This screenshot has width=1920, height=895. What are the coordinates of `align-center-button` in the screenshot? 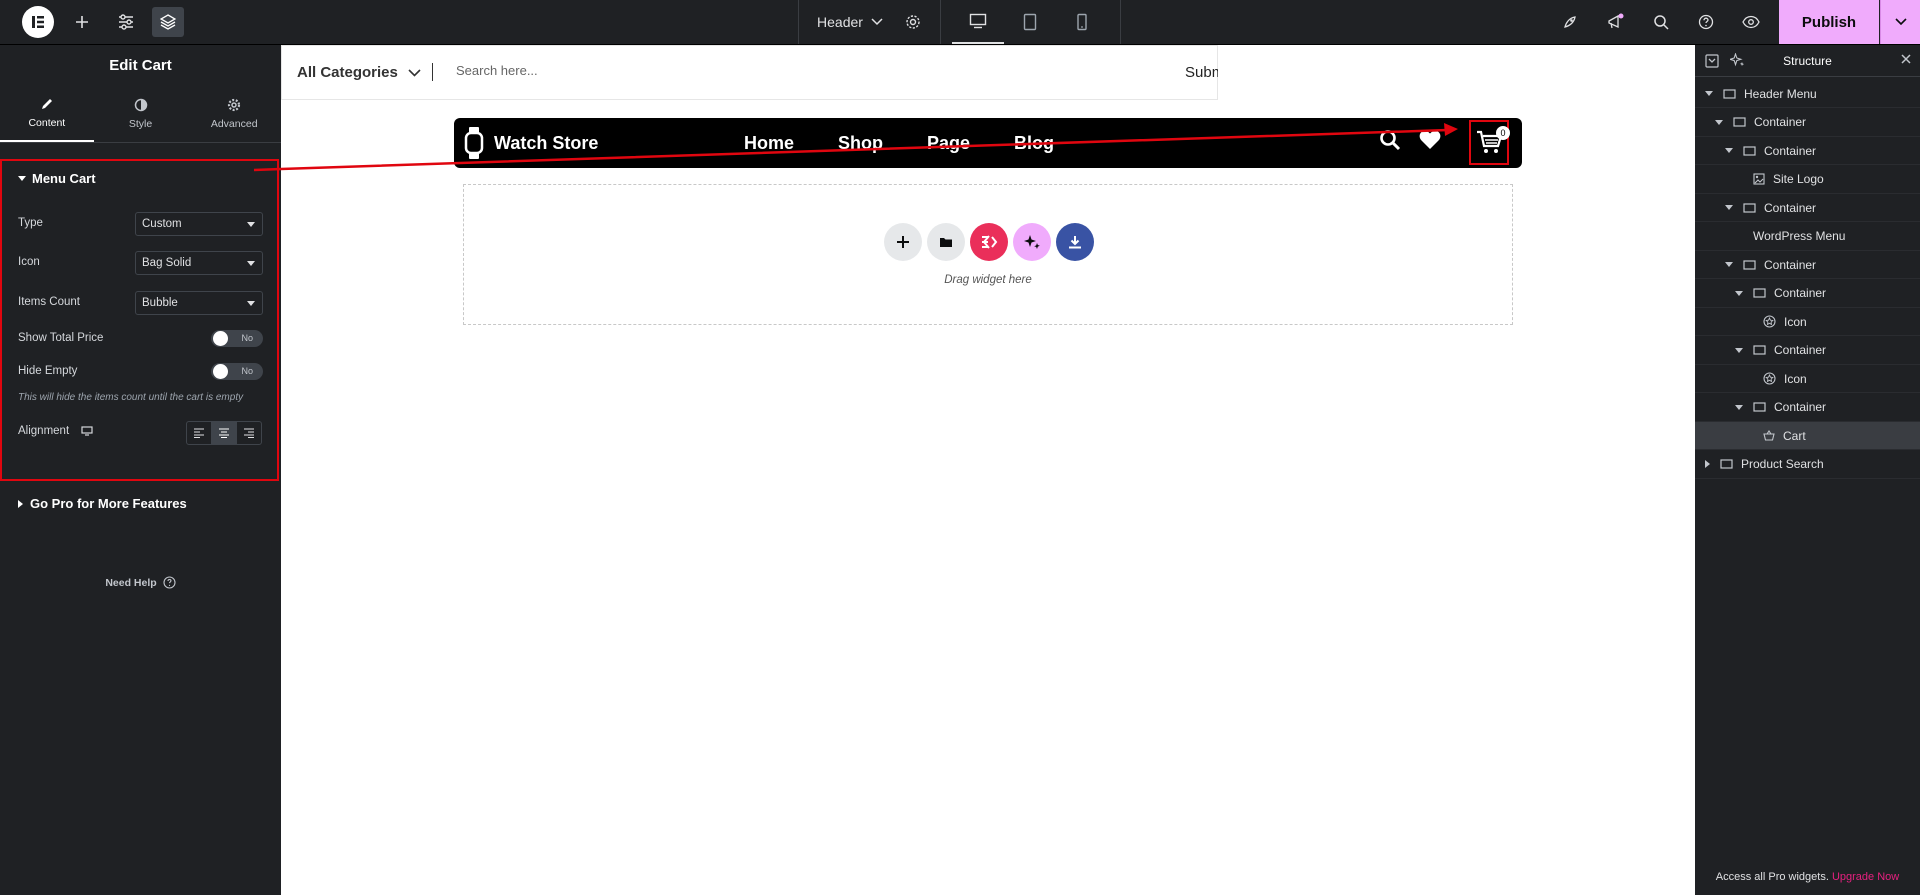 It's located at (224, 433).